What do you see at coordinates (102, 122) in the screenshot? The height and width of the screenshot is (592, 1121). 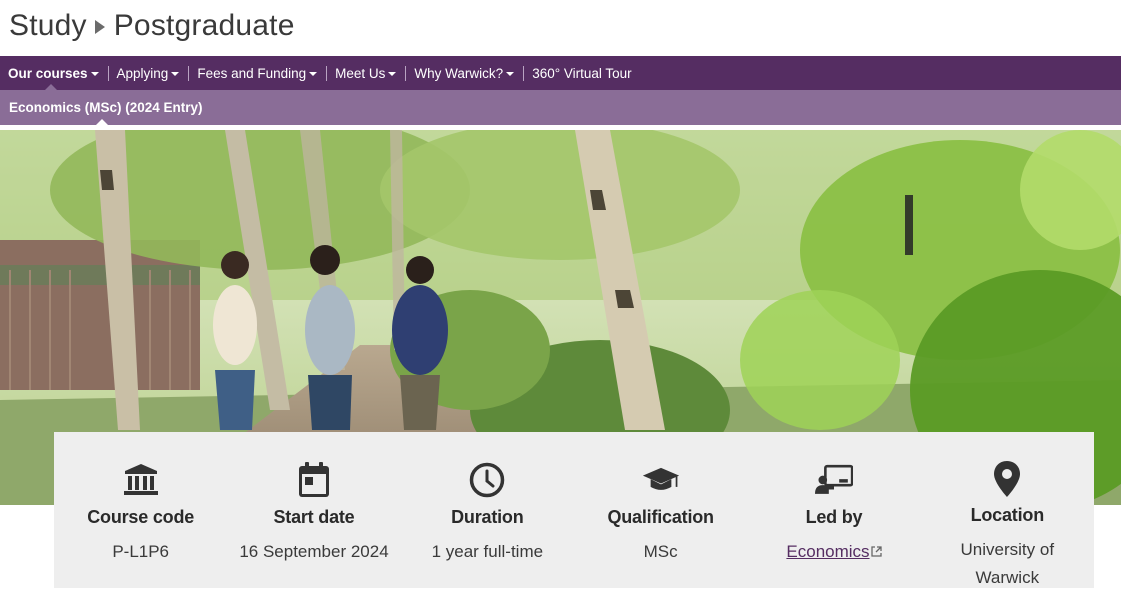 I see `active-pointer-icon` at bounding box center [102, 122].